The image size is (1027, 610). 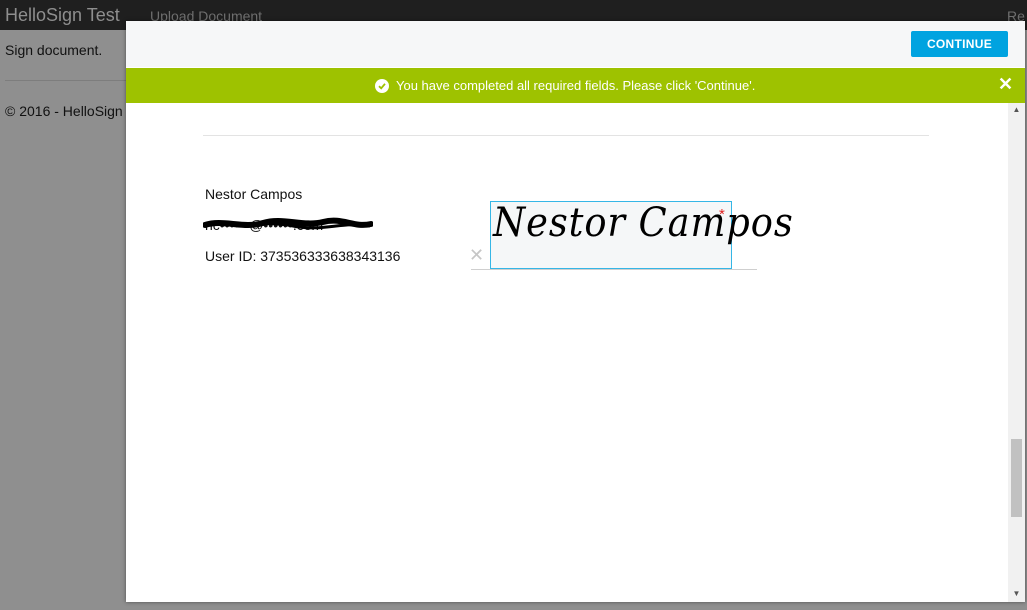 I want to click on modal-header: CONTINUE, so click(x=575, y=44).